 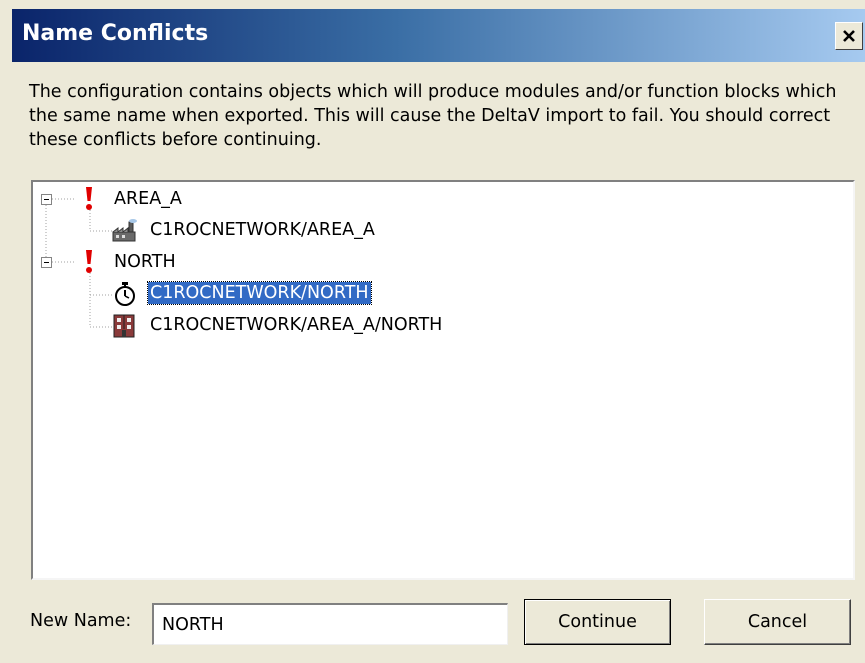 I want to click on cancel-button: Cancel, so click(x=777, y=622).